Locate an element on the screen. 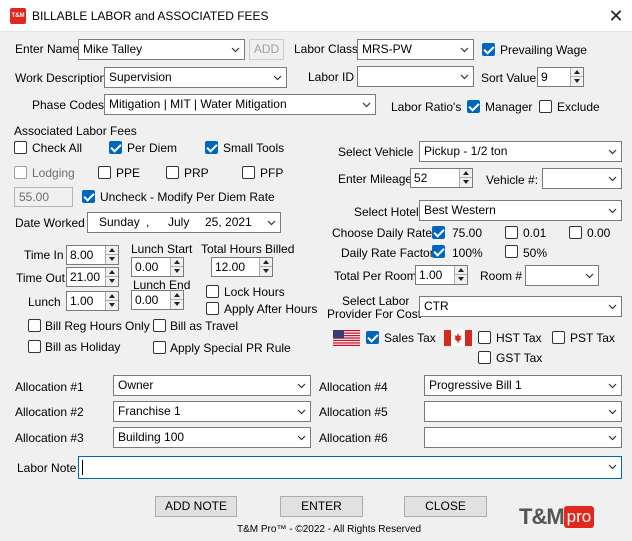 The height and width of the screenshot is (541, 632). exclude-checkbox is located at coordinates (545, 106).